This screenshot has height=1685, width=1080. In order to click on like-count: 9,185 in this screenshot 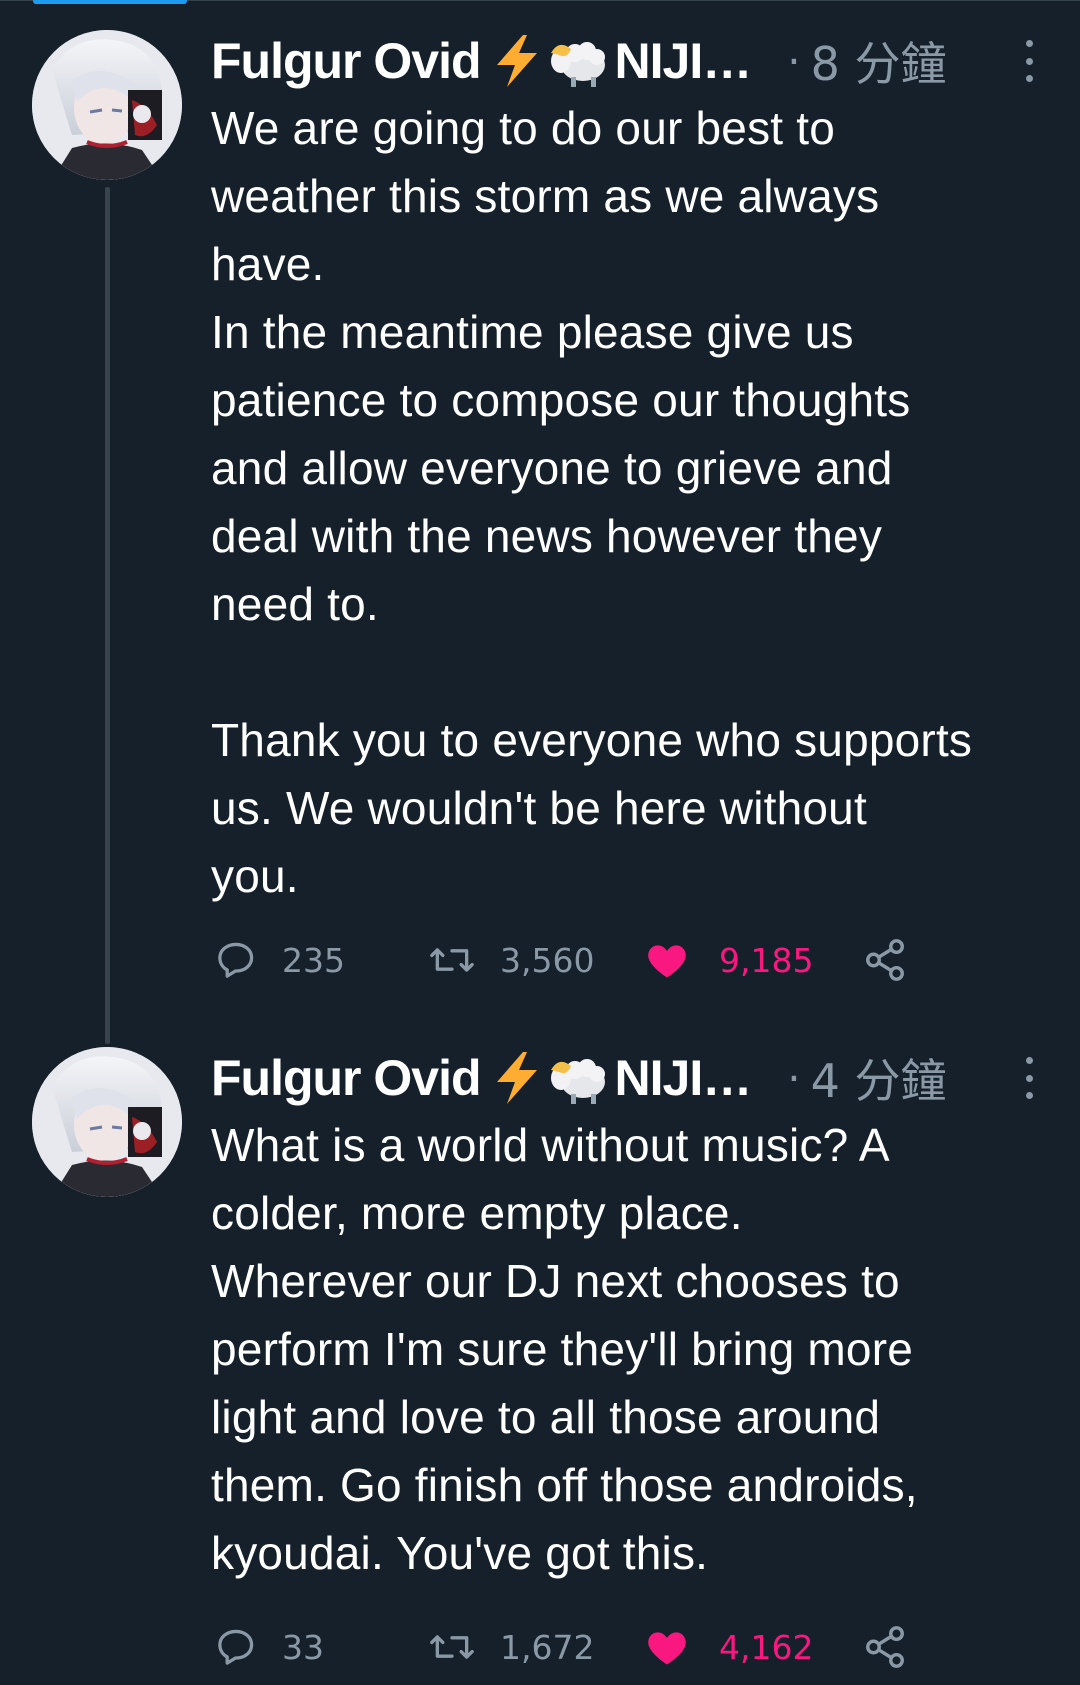, I will do `click(766, 960)`.